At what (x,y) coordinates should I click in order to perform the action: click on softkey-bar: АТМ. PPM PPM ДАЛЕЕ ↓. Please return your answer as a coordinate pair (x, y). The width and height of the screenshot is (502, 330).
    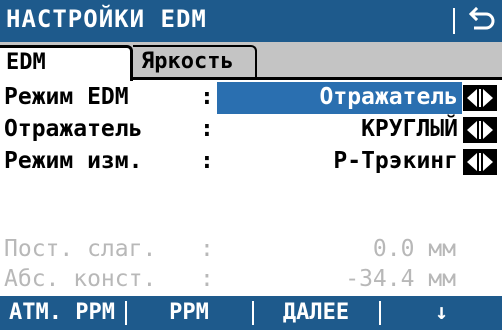
    Looking at the image, I should click on (251, 313).